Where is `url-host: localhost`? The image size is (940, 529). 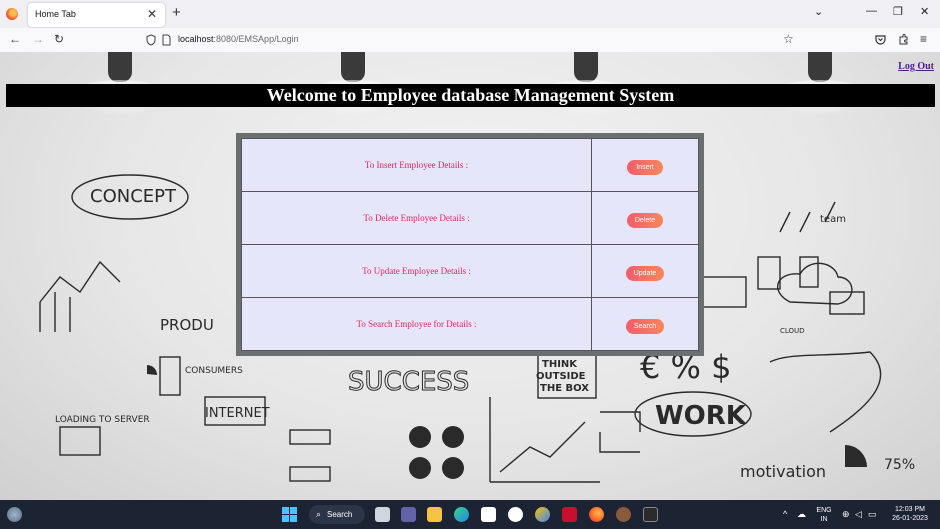 url-host: localhost is located at coordinates (196, 39).